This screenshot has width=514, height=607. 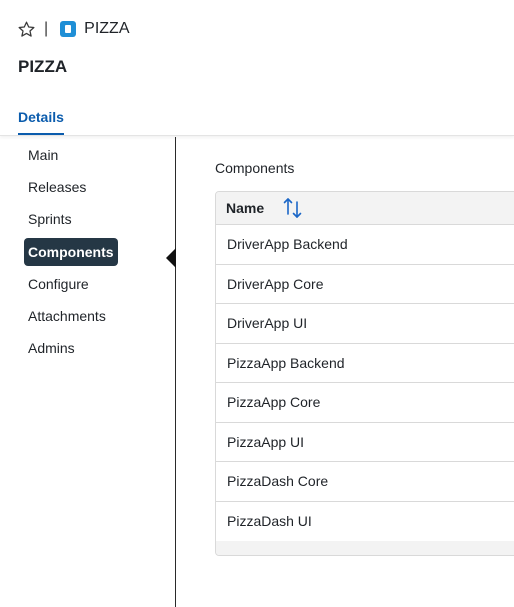 I want to click on project-board-icon, so click(x=68, y=29).